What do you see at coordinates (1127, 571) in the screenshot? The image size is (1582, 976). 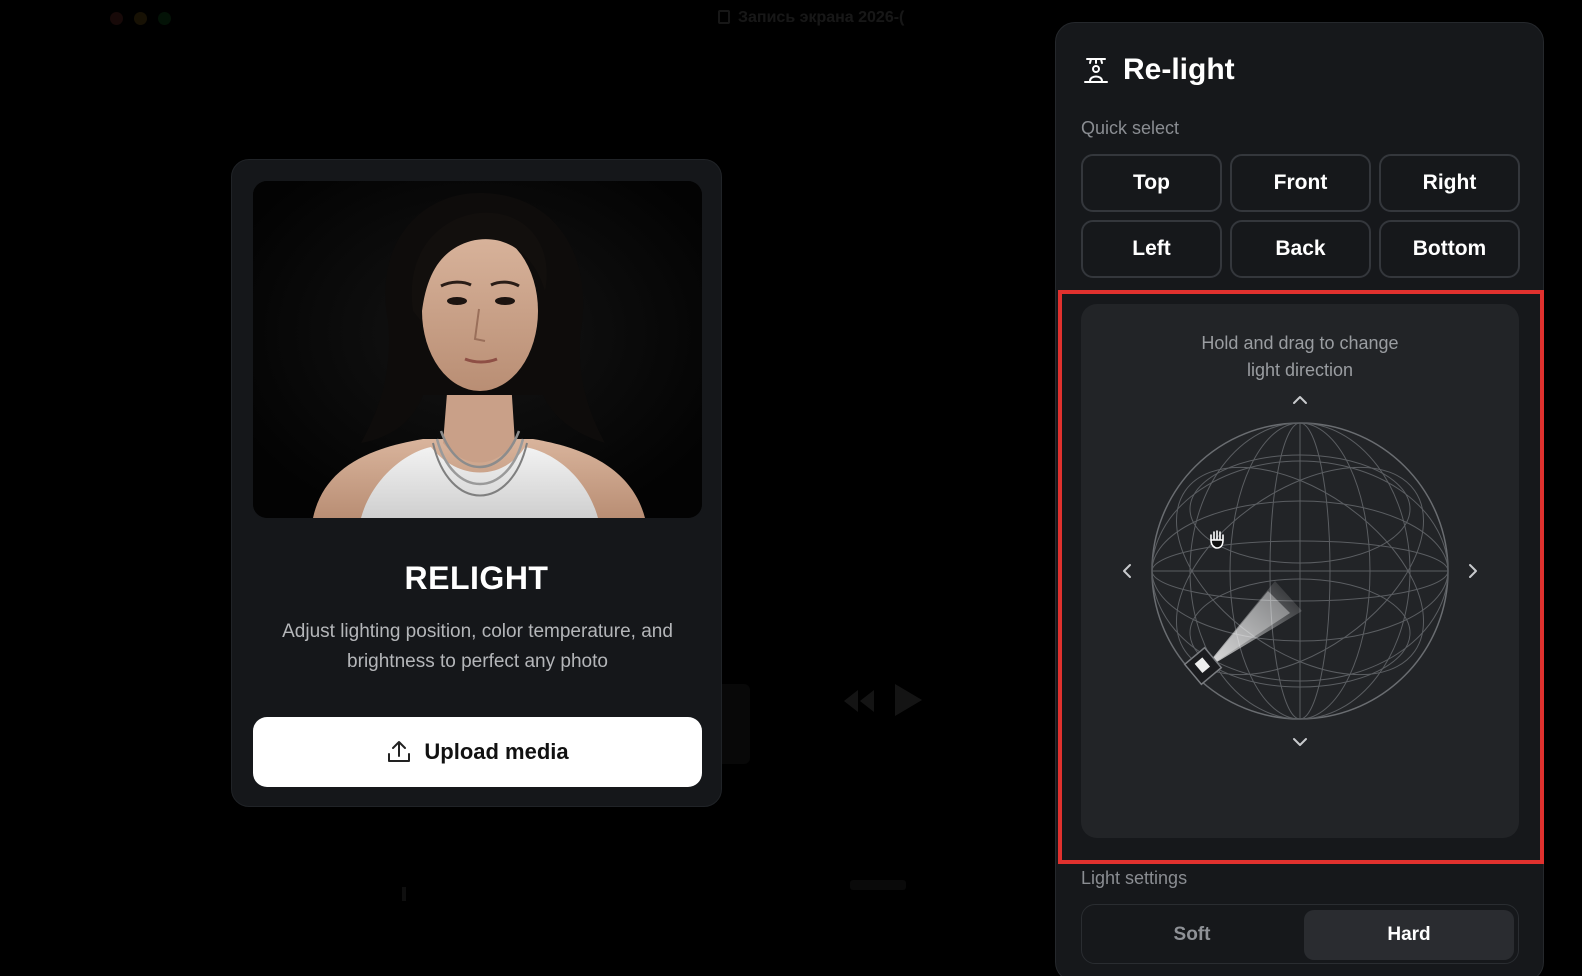 I see `chevron-left-icon` at bounding box center [1127, 571].